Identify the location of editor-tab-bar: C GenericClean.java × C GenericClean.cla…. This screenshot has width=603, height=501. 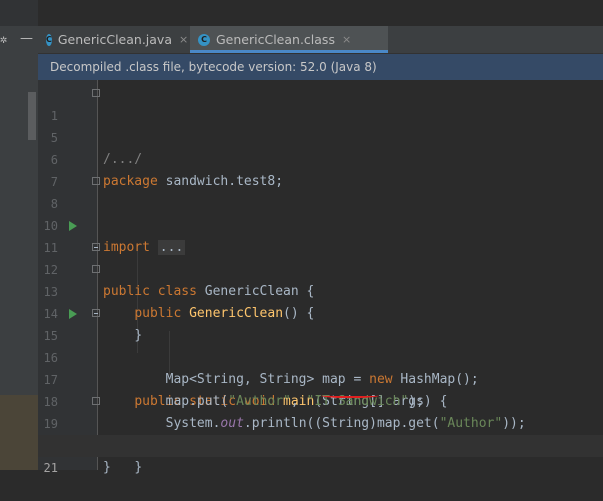
(320, 40).